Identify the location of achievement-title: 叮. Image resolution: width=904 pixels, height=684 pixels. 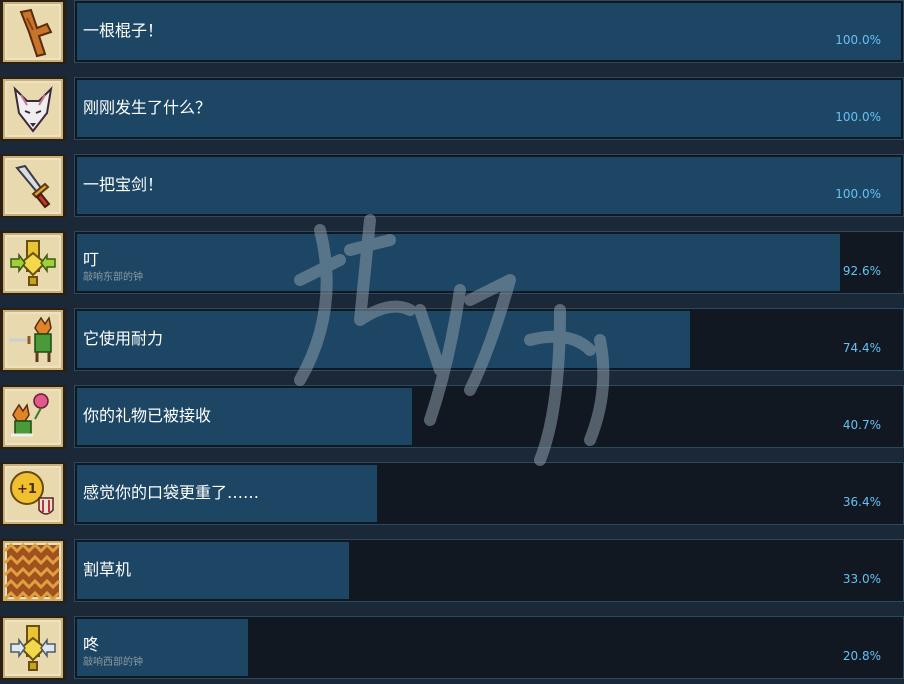
(91, 259).